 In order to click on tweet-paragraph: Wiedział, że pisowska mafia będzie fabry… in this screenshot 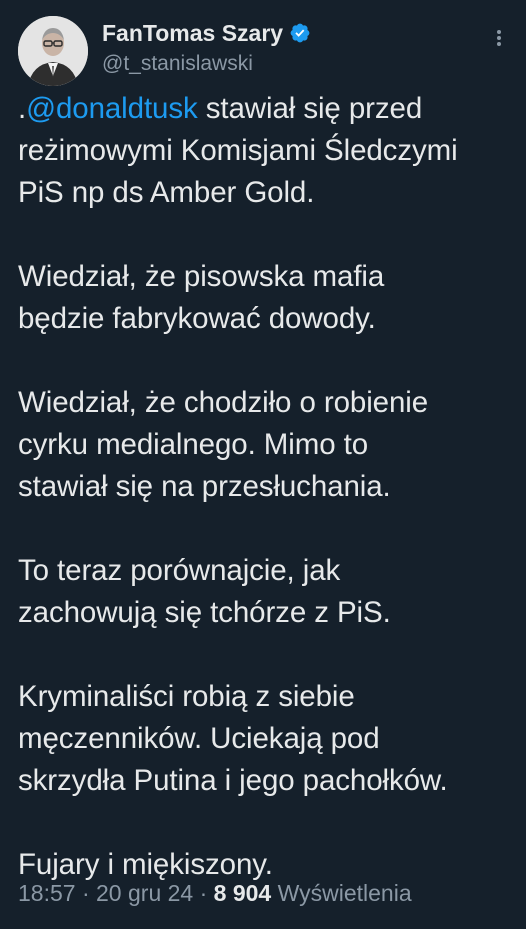, I will do `click(265, 298)`.